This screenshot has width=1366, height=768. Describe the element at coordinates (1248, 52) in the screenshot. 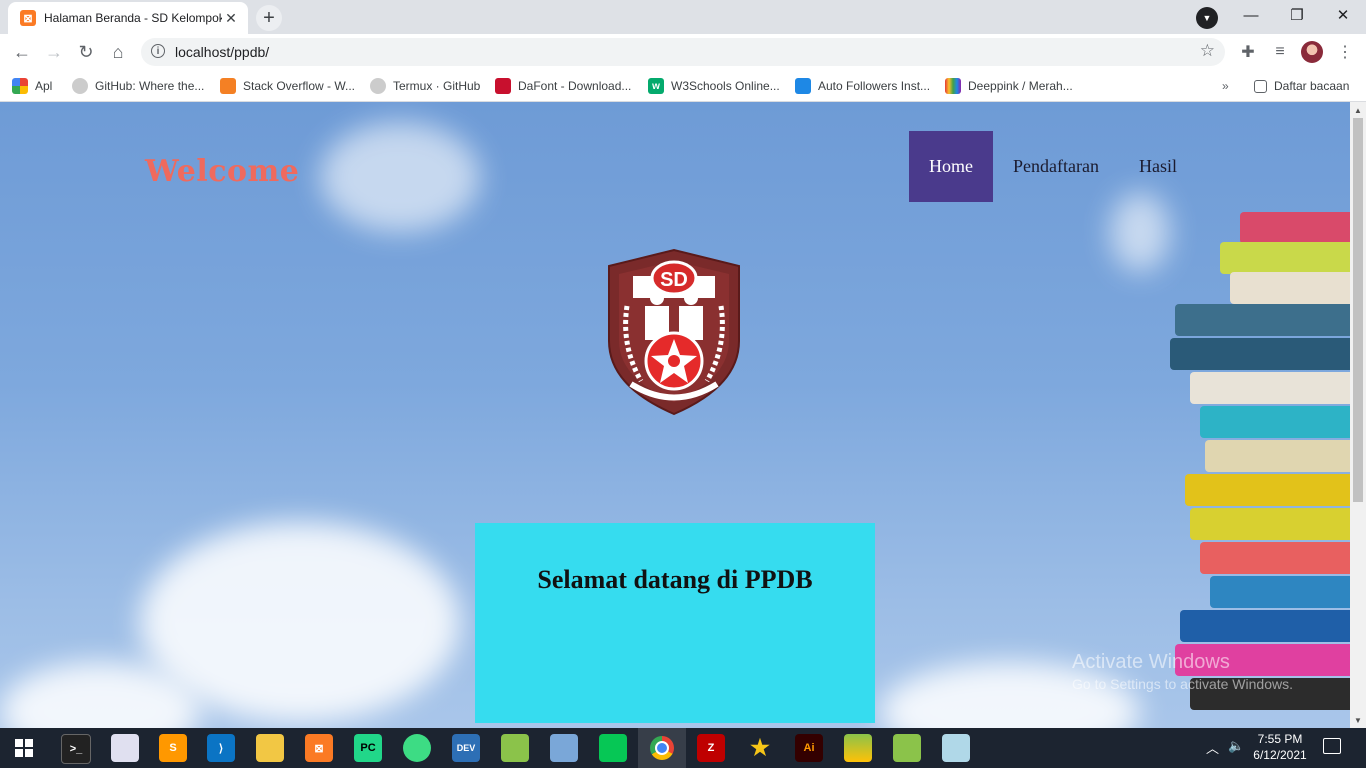

I see `extensions-icon: ✚` at that location.